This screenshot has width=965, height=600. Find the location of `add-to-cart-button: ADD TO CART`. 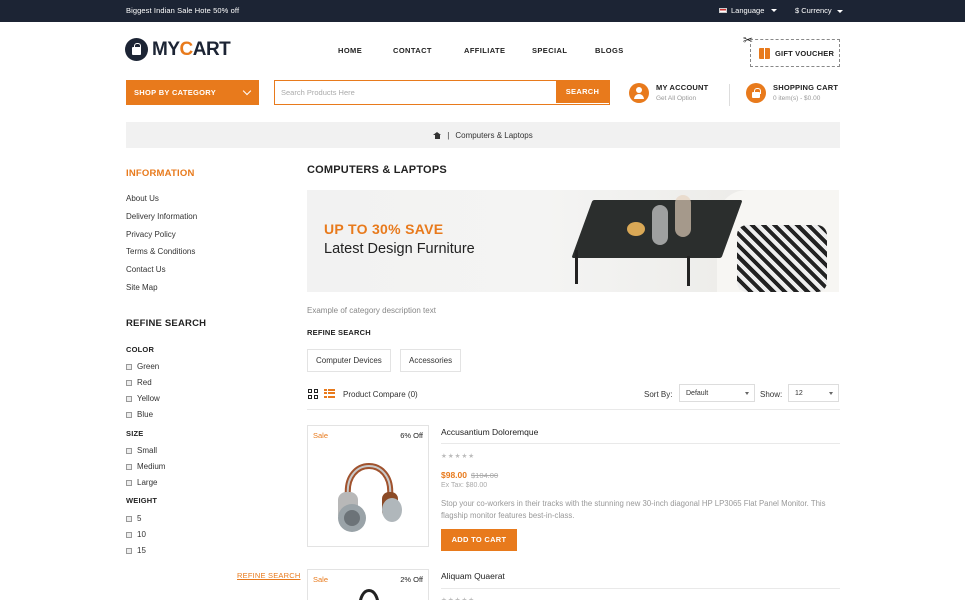

add-to-cart-button: ADD TO CART is located at coordinates (479, 540).